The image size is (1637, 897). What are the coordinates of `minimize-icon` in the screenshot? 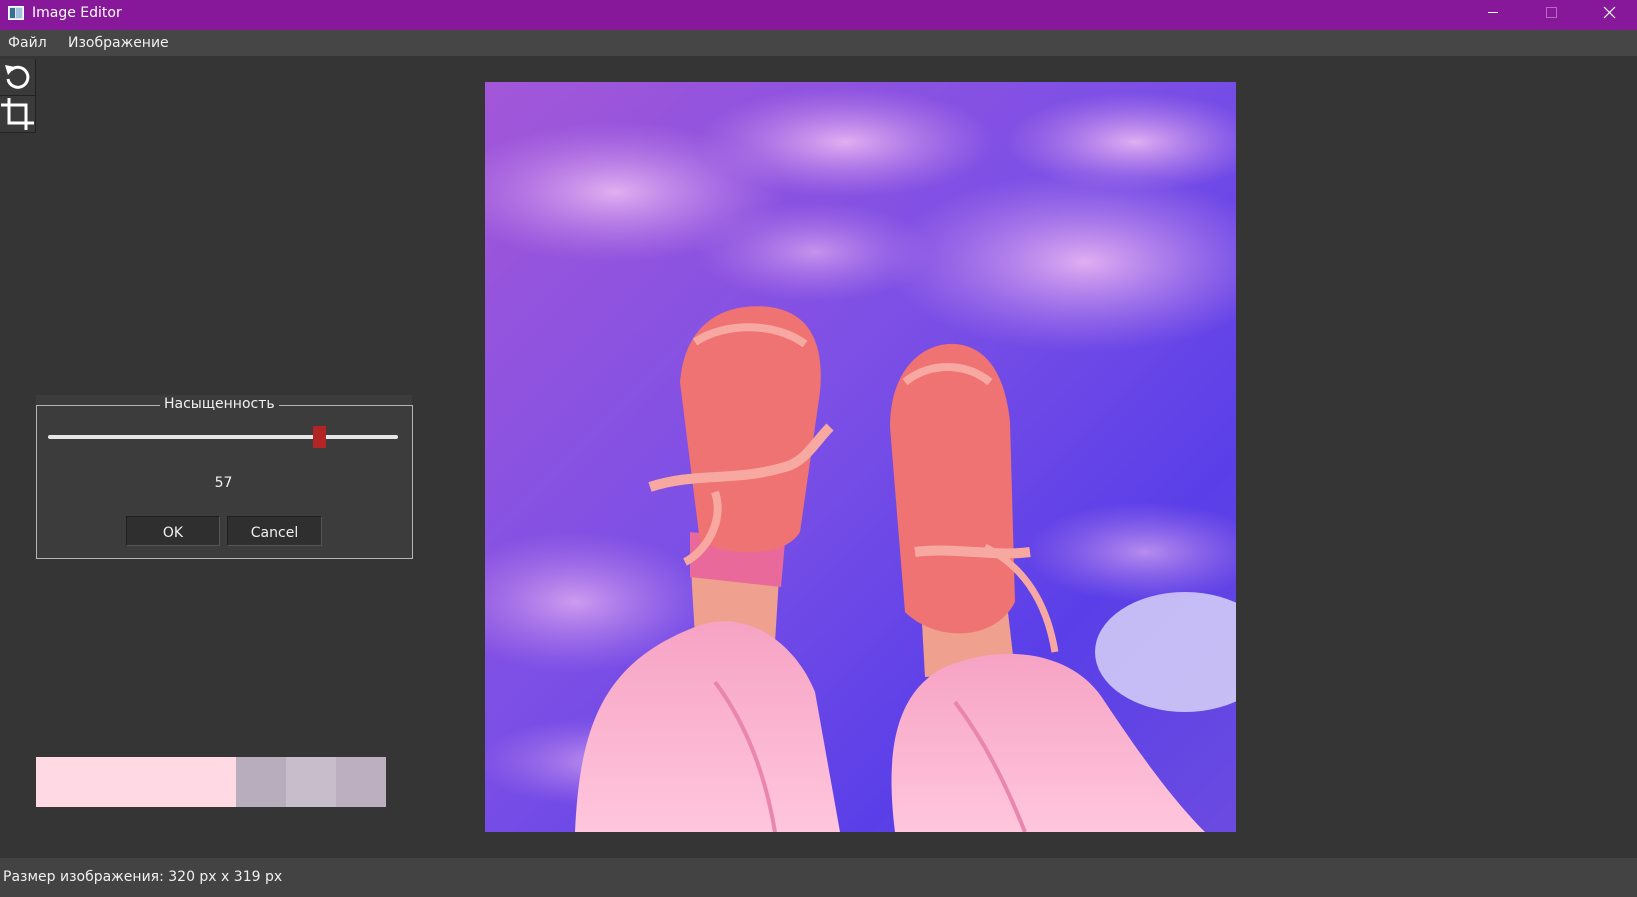 It's located at (1493, 12).